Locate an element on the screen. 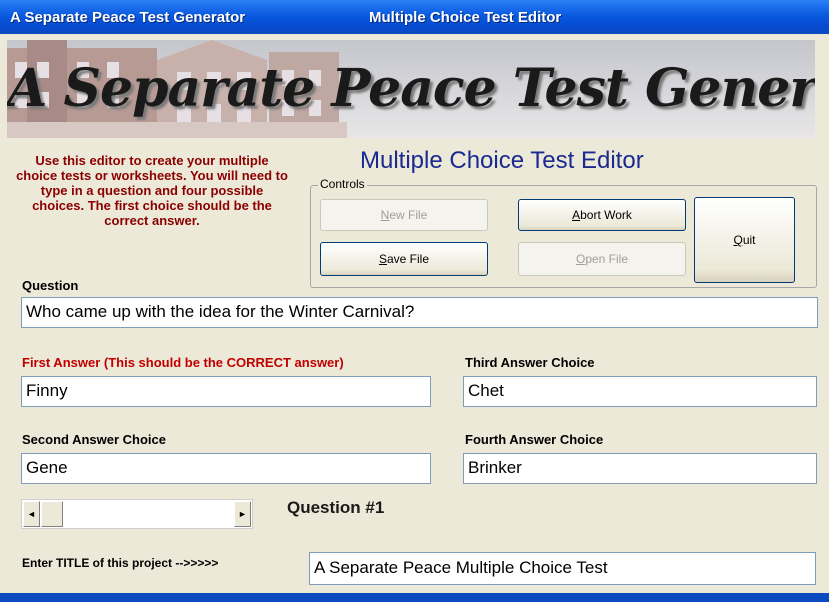  third-answer-input: Chet is located at coordinates (640, 391).